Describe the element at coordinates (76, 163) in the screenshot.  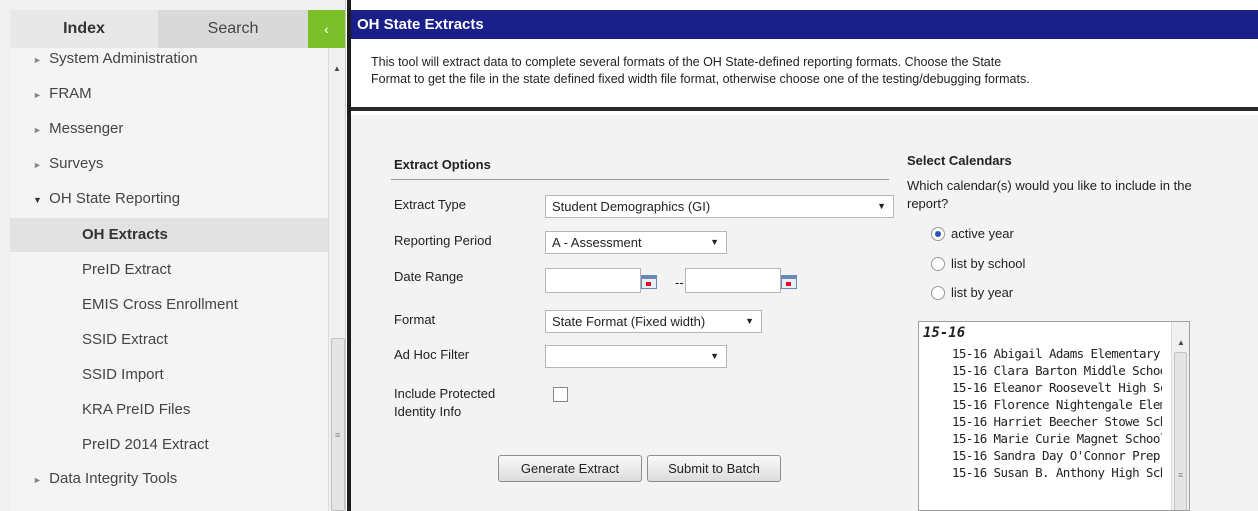
I see `tree-item-label: Surveys` at that location.